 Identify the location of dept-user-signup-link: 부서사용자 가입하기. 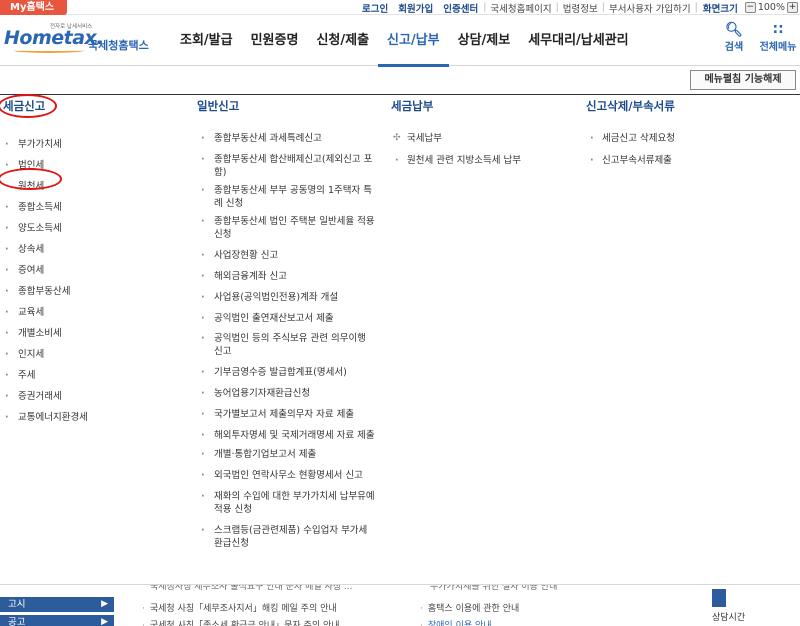
(650, 8).